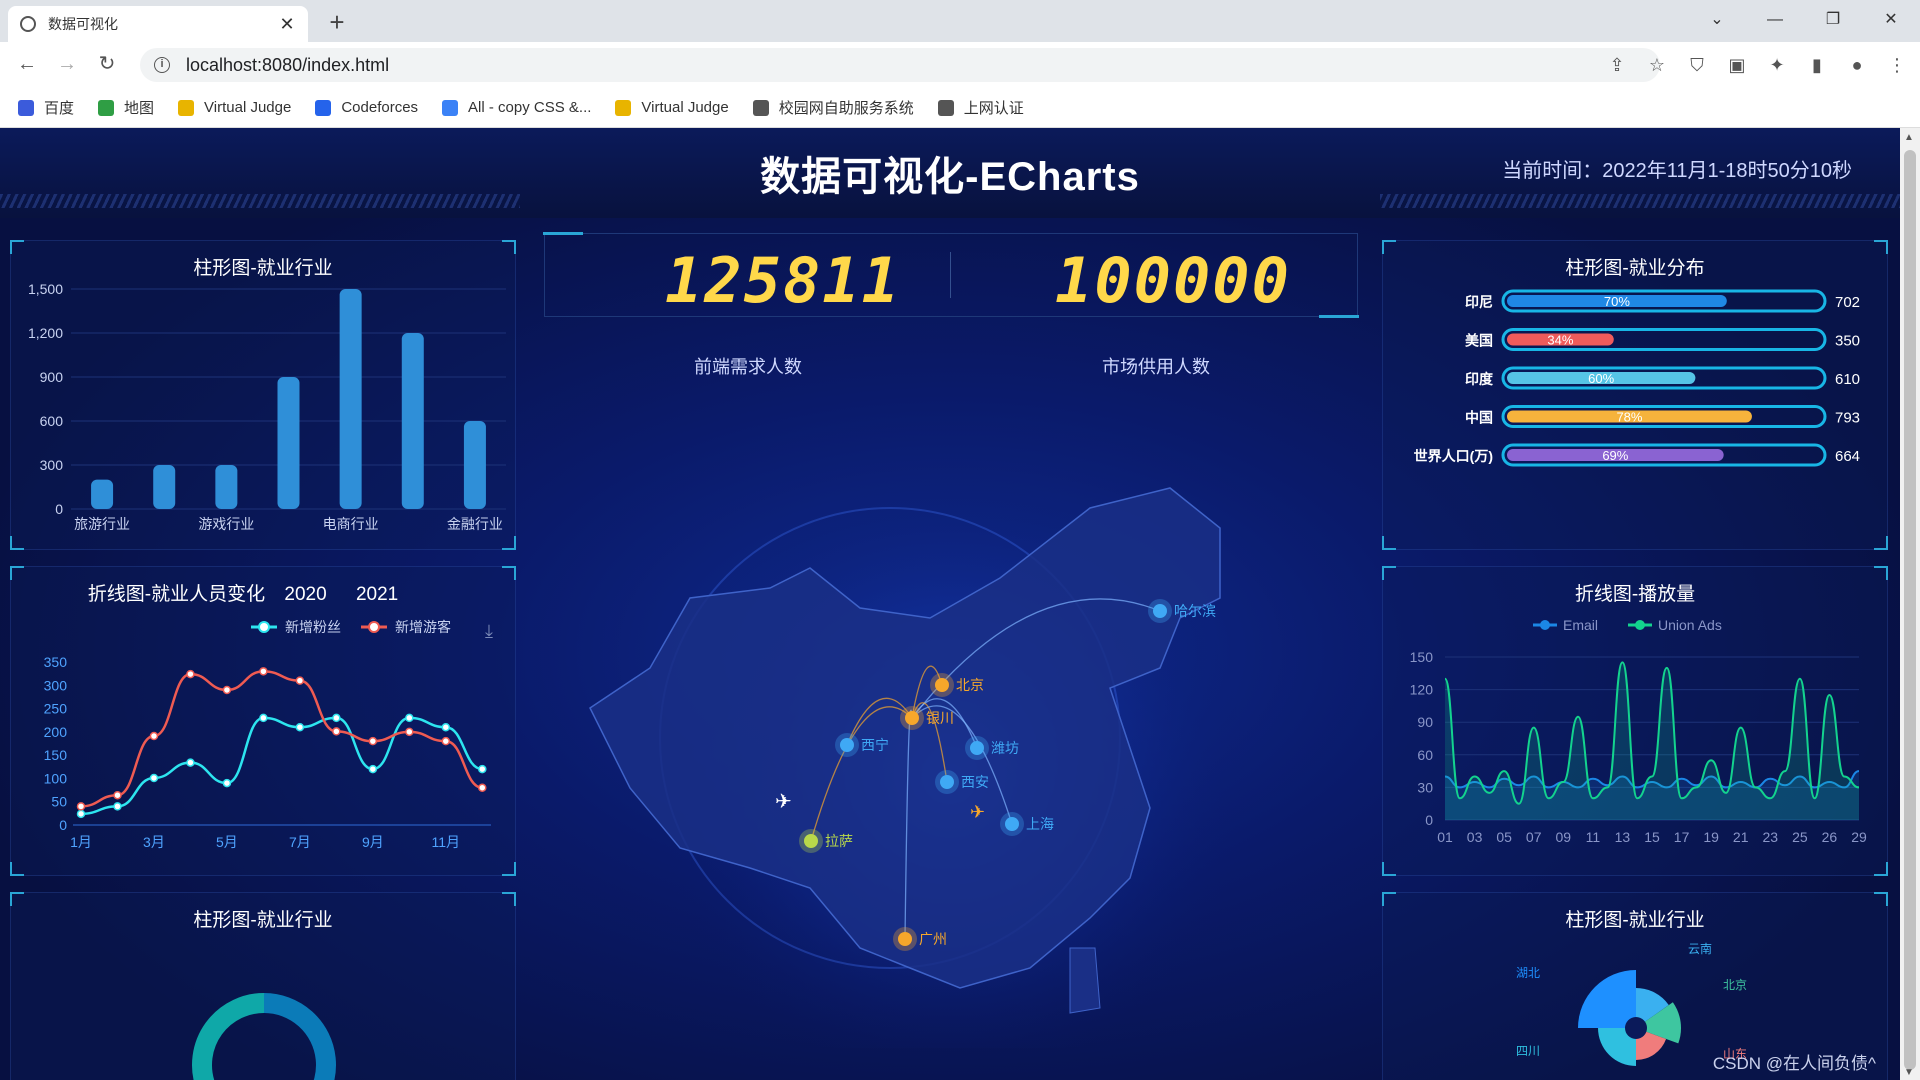  I want to click on side-panel-icon: ▮, so click(1817, 65).